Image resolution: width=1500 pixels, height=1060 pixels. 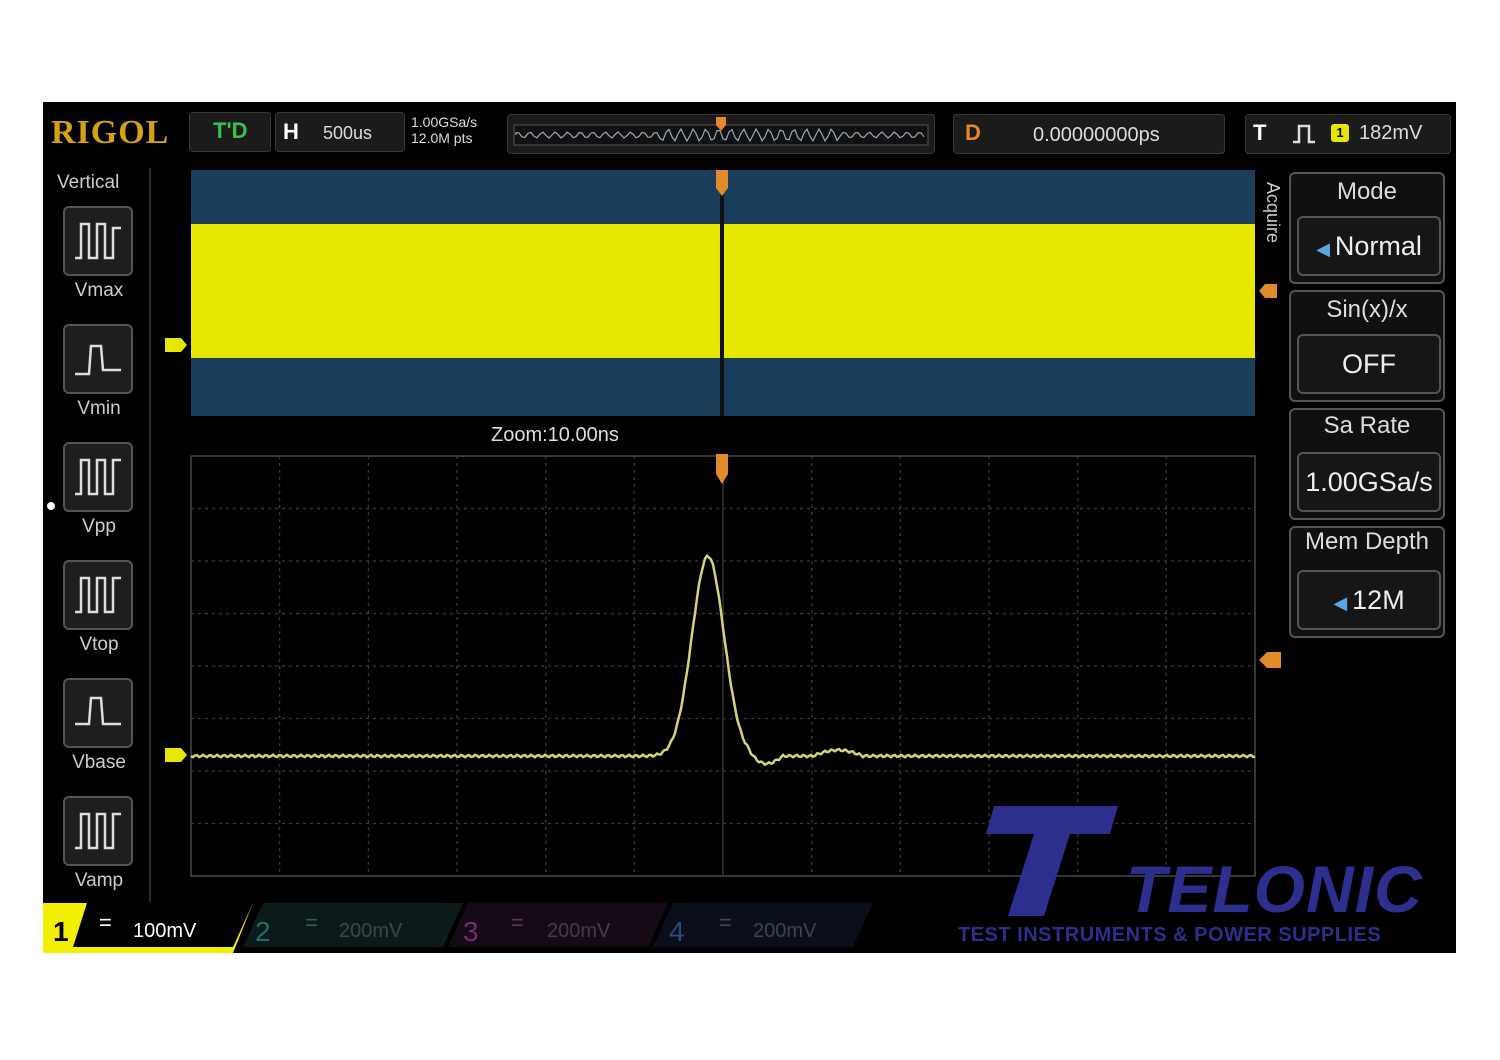 I want to click on horizontal-label: H, so click(x=291, y=131).